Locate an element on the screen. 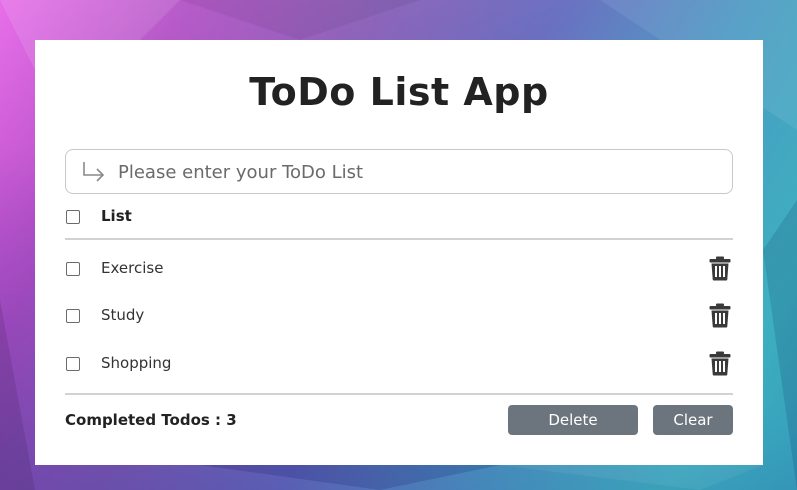  list-header: List is located at coordinates (399, 223).